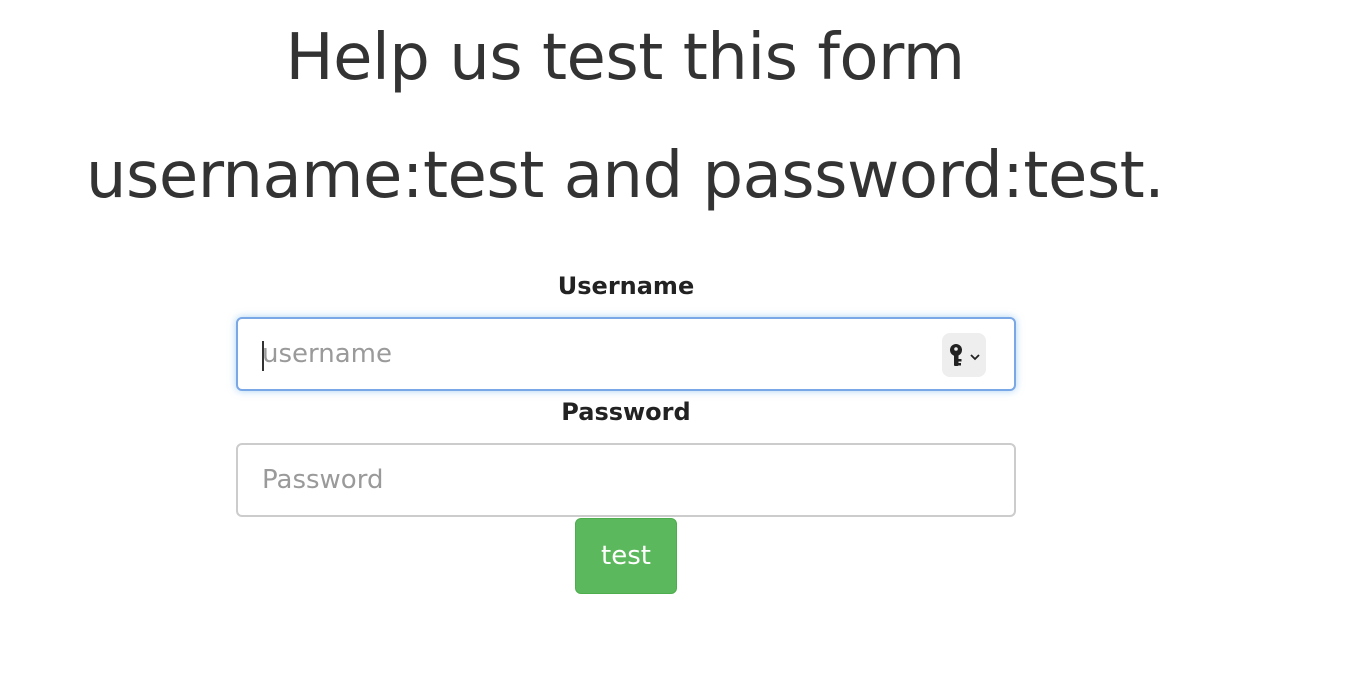 The height and width of the screenshot is (680, 1356). What do you see at coordinates (625, 58) in the screenshot?
I see `page-title: Help us test this form` at bounding box center [625, 58].